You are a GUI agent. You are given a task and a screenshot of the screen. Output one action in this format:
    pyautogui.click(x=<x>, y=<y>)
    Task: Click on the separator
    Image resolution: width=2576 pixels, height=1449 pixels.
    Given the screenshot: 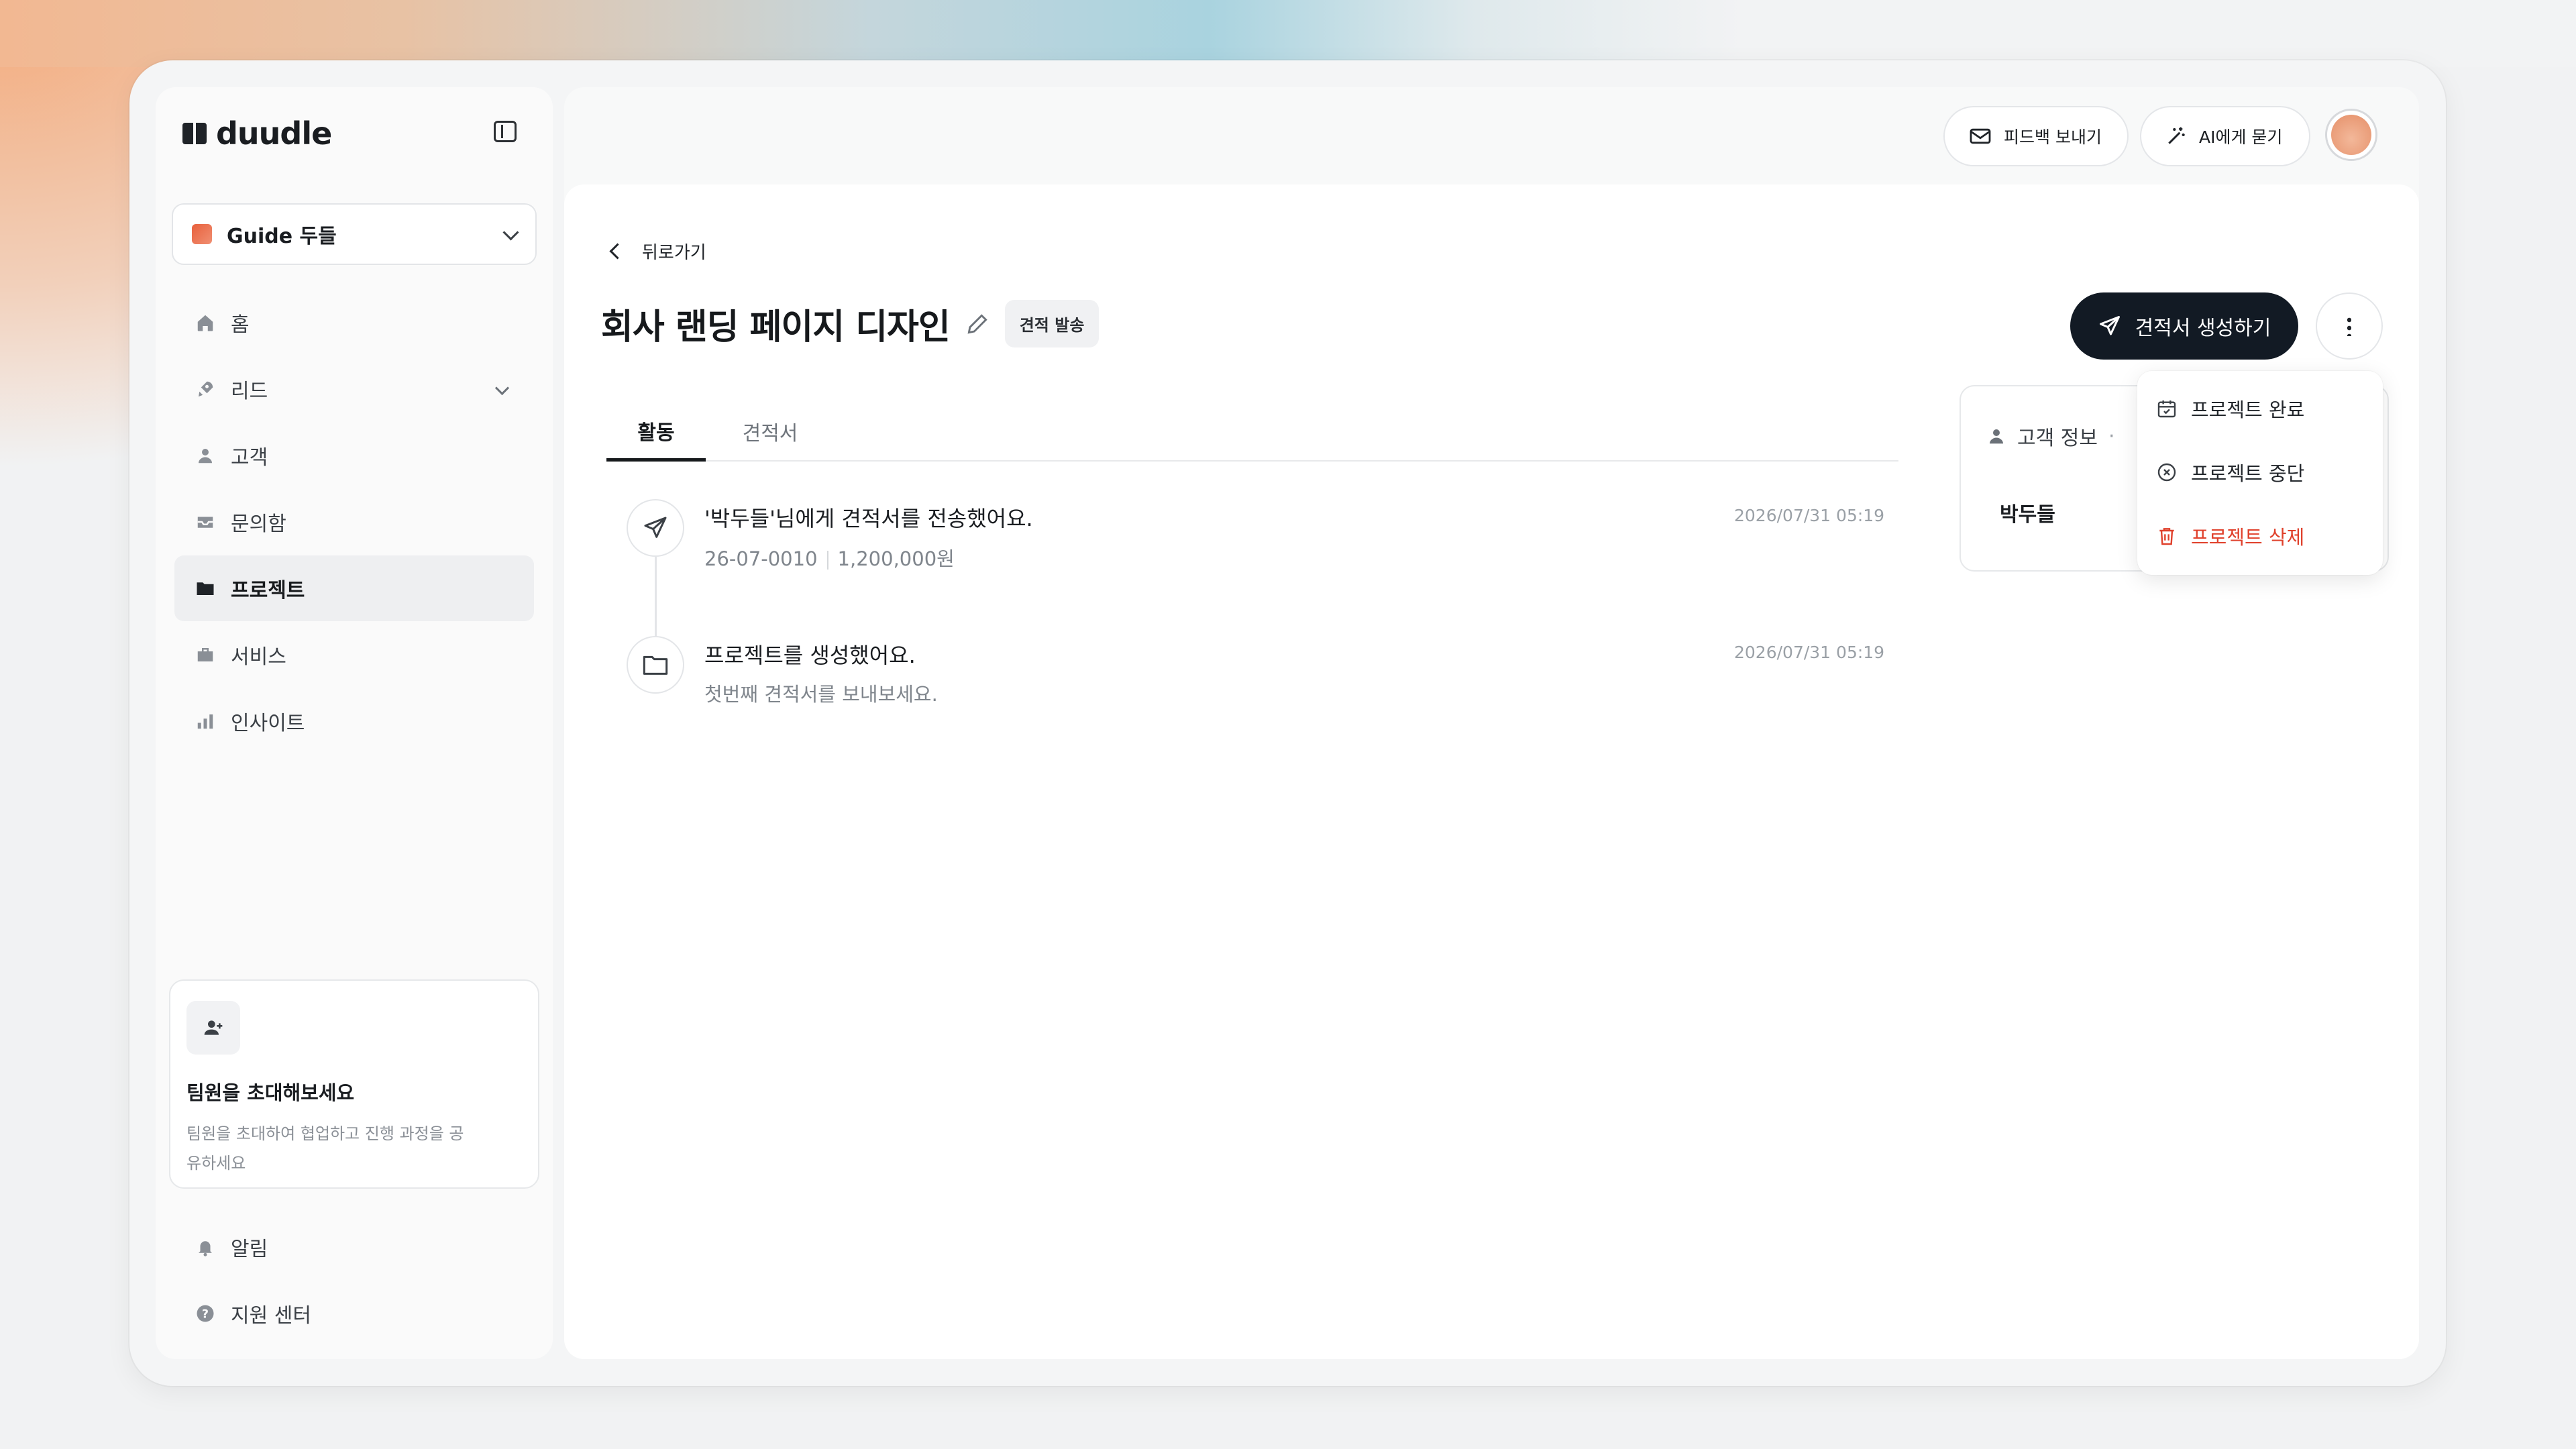 What is the action you would take?
    pyautogui.click(x=827, y=560)
    